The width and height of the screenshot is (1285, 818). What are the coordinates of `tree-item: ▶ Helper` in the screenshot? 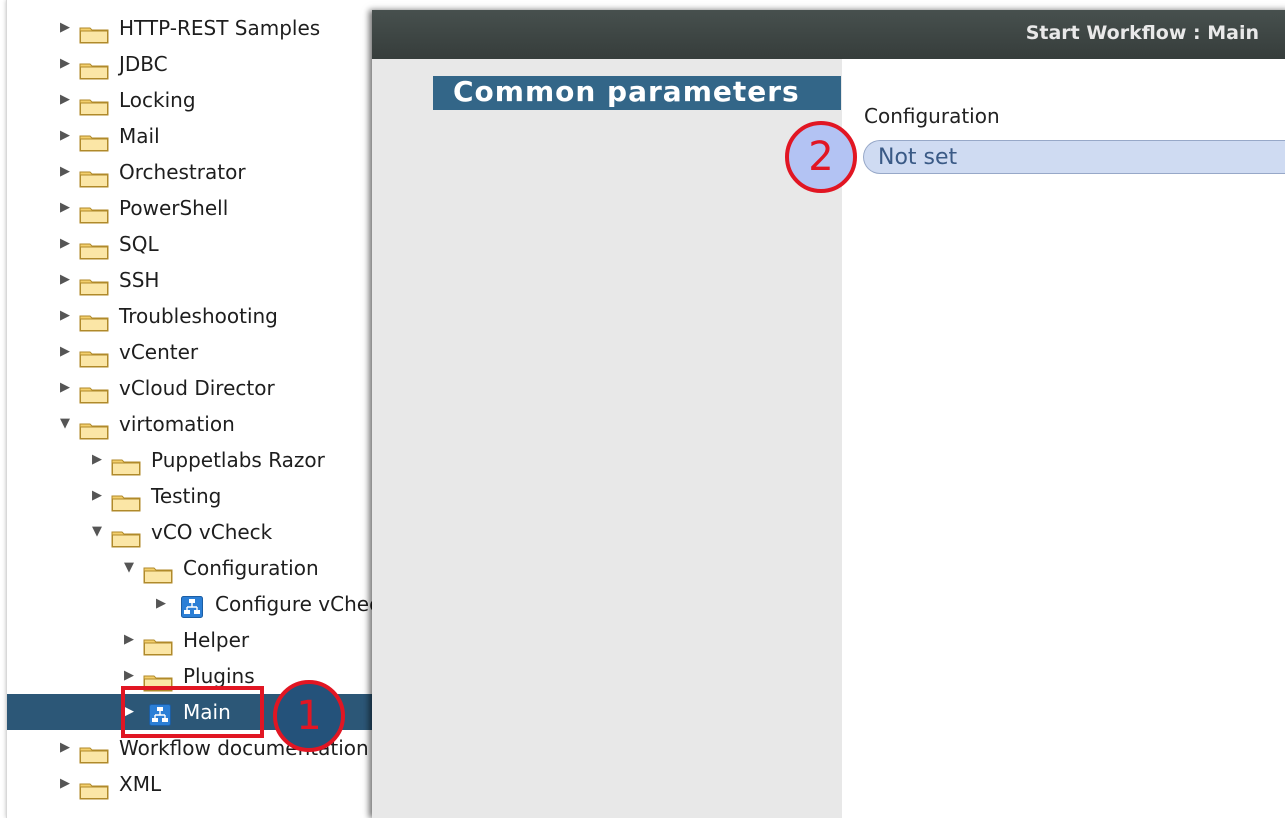 It's located at (192, 640).